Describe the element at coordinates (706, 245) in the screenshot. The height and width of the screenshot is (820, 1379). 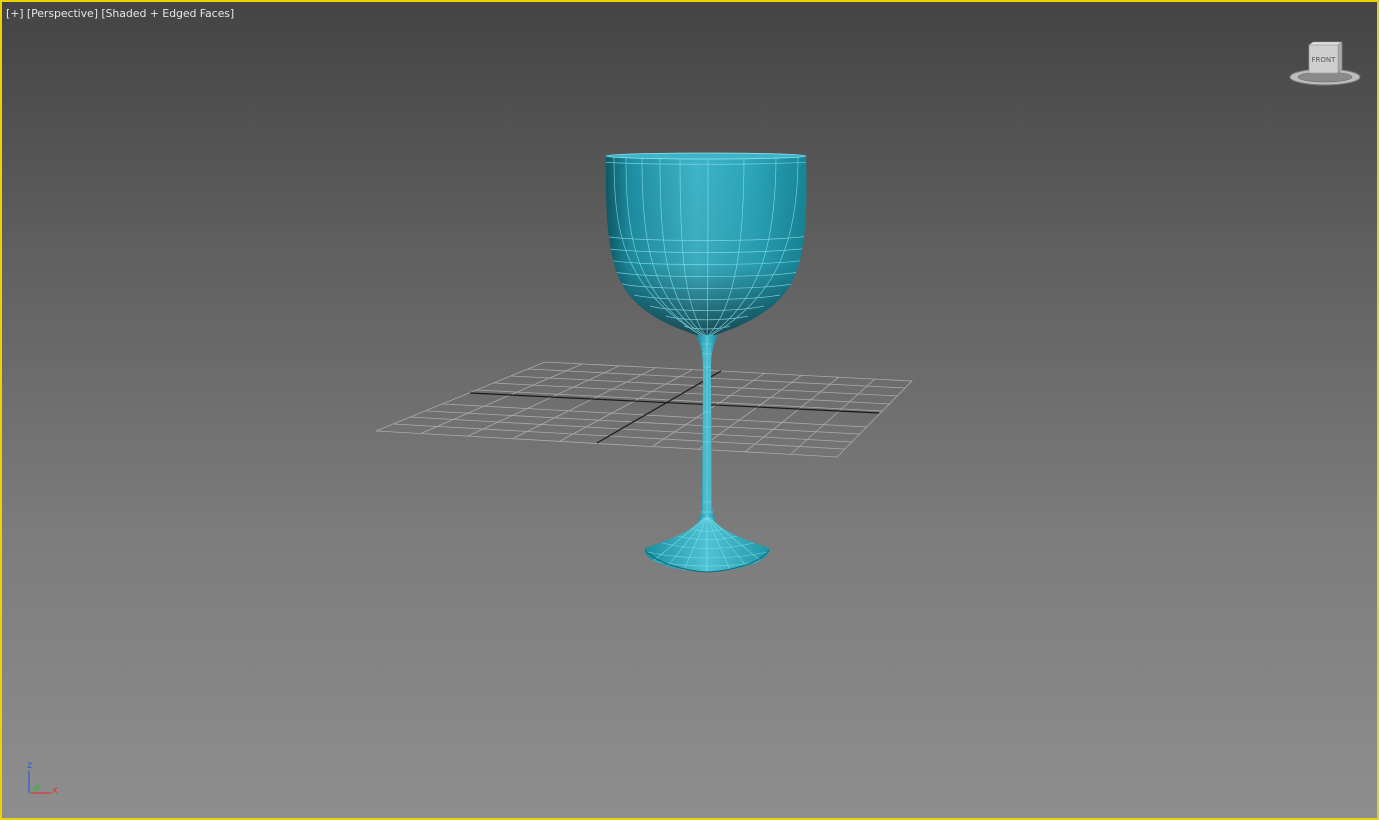
I see `goblet-bowl` at that location.